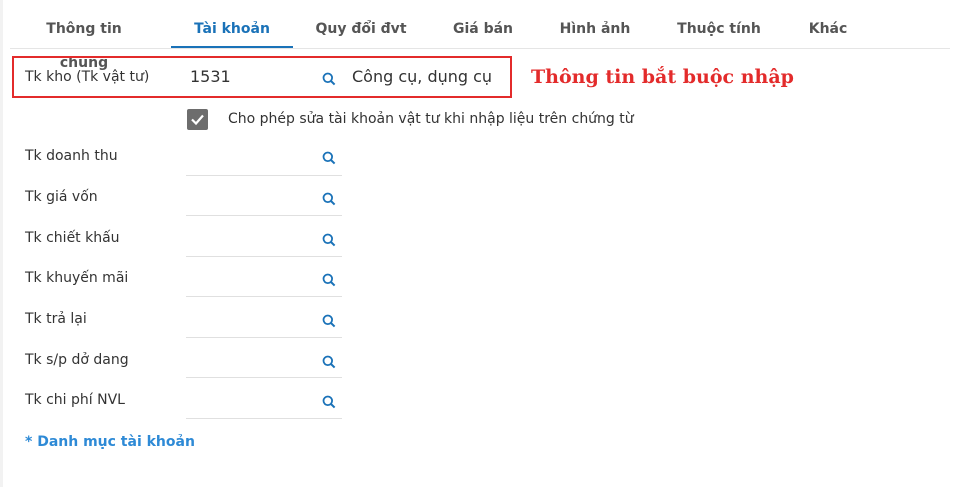  Describe the element at coordinates (264, 296) in the screenshot. I see `promotion-account-underline` at that location.